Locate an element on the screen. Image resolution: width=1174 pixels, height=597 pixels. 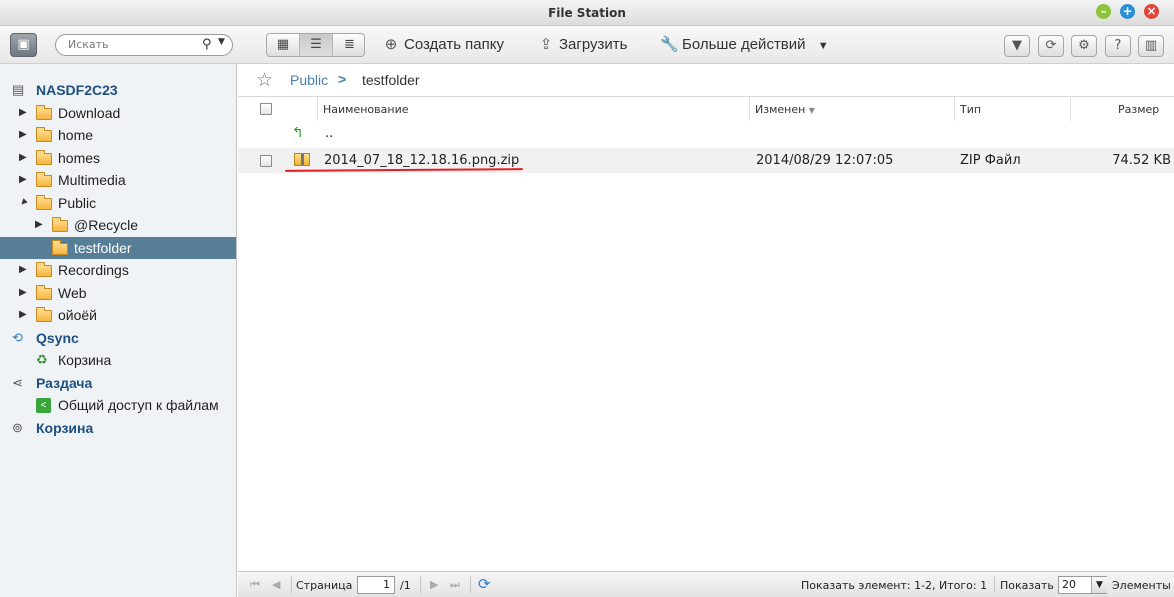
tree-item-file-sharing: < Общий доступ к файлам is located at coordinates (118, 405).